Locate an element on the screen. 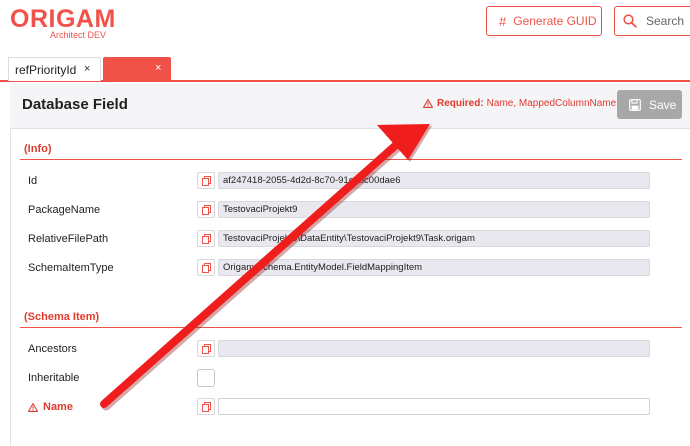 This screenshot has height=446, width=690. save-button: Save is located at coordinates (649, 104).